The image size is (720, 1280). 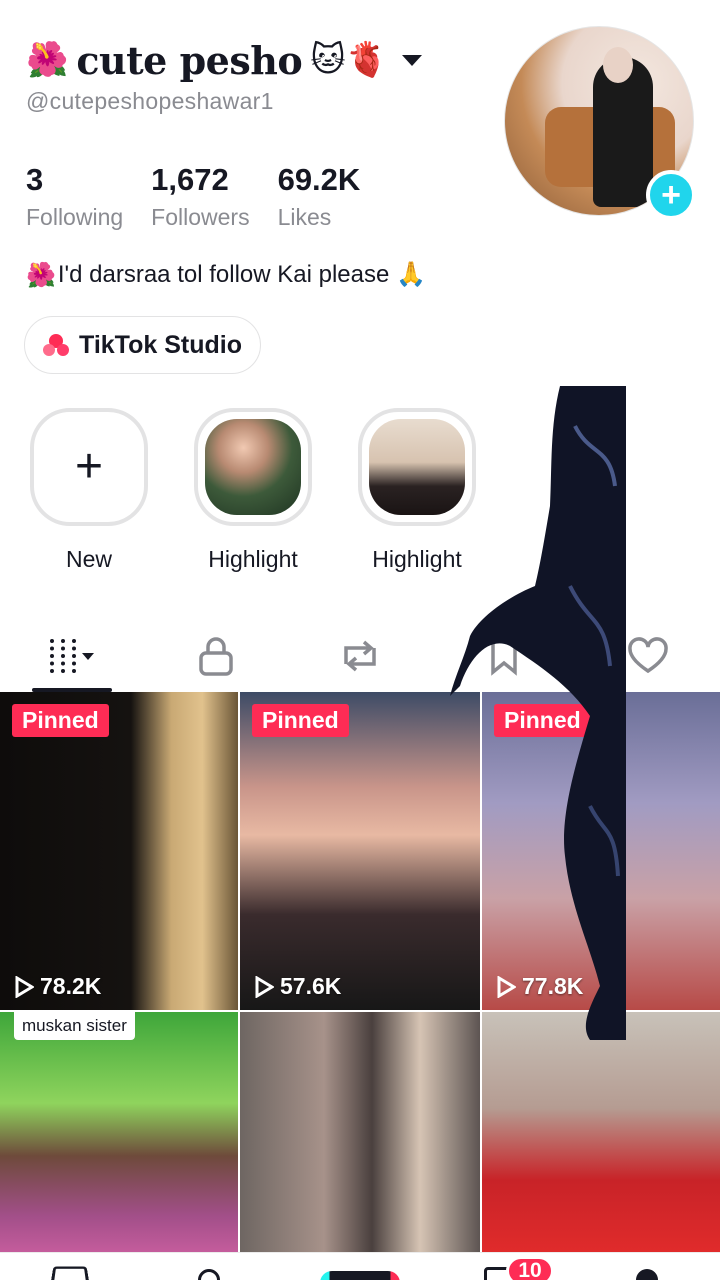 I want to click on repost-icon, so click(x=360, y=656).